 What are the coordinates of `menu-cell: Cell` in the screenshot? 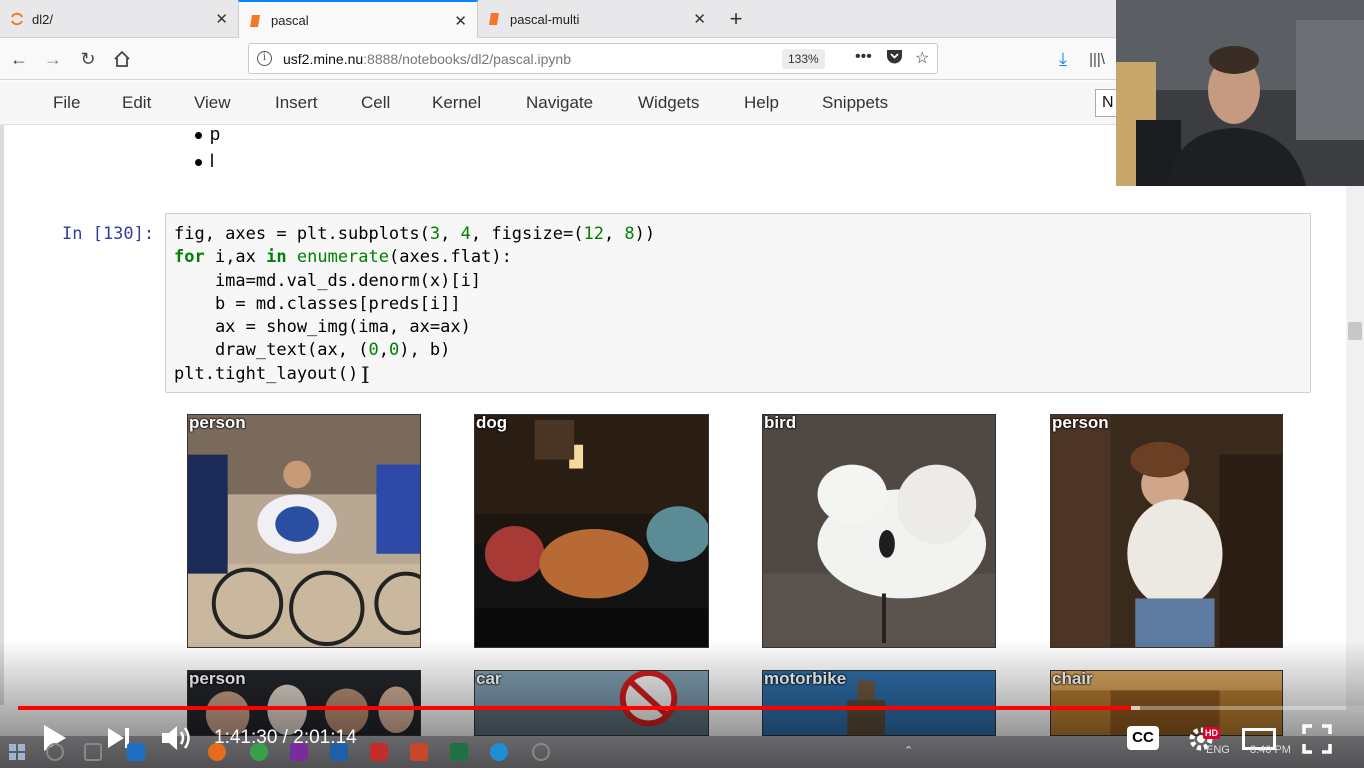 It's located at (375, 103).